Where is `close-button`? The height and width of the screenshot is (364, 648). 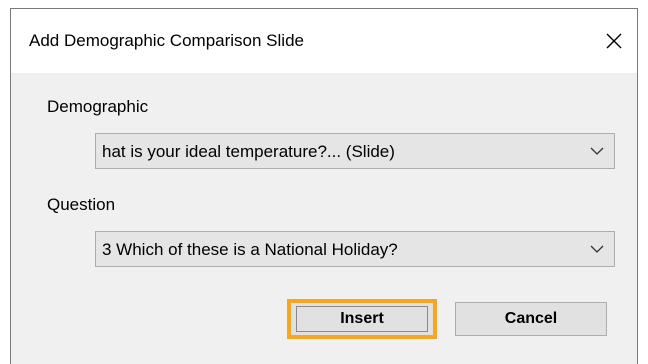
close-button is located at coordinates (614, 41).